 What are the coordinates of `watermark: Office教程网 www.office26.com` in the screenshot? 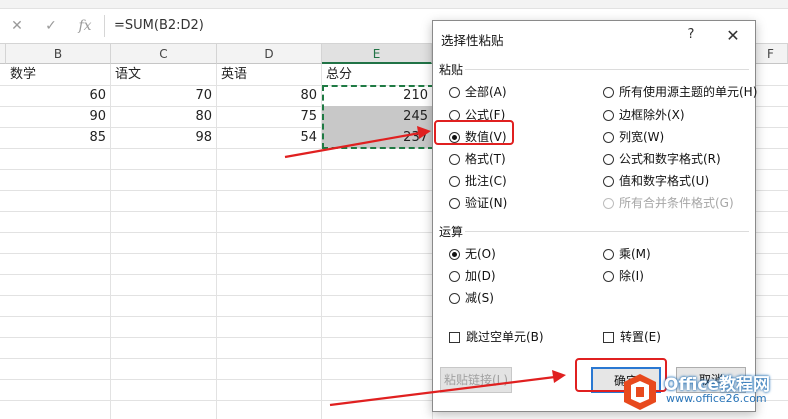 It's located at (704, 393).